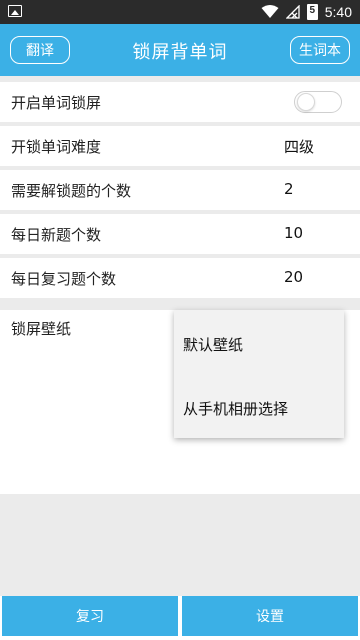 This screenshot has height=640, width=360. I want to click on review-button: 复习, so click(90, 616).